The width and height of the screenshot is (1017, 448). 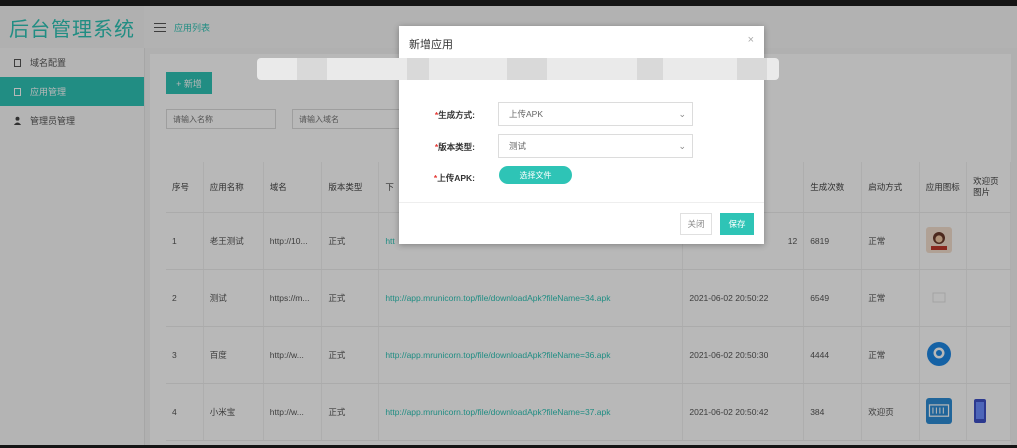 What do you see at coordinates (518, 69) in the screenshot?
I see `redacted-region` at bounding box center [518, 69].